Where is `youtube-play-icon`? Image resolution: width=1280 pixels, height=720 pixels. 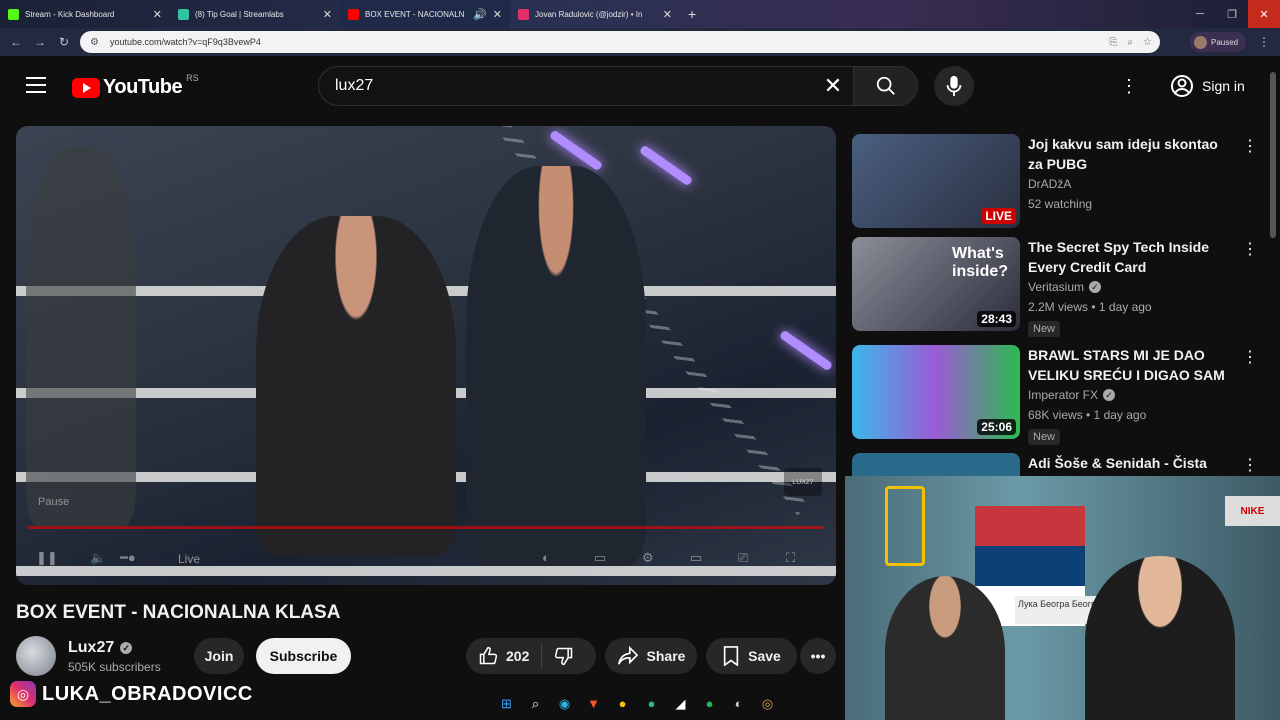
youtube-play-icon is located at coordinates (86, 87).